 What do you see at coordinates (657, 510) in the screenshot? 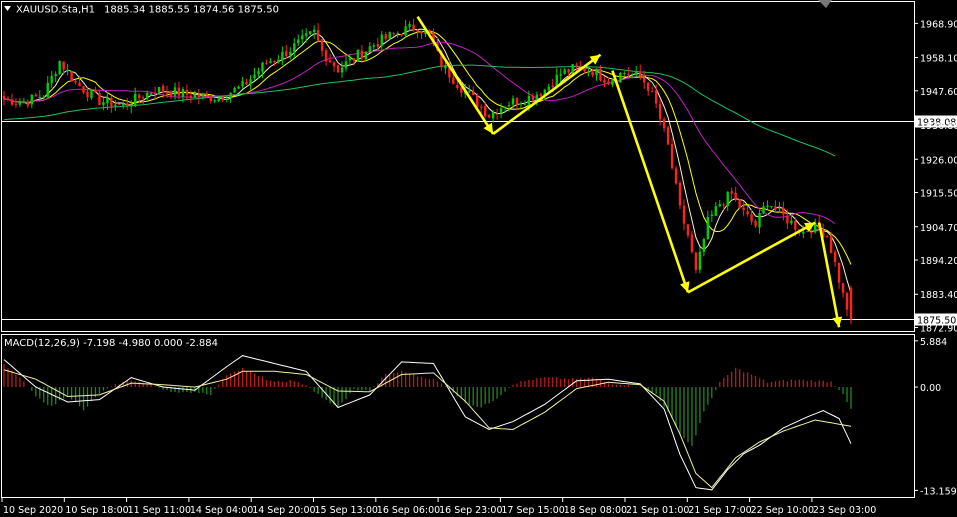
I see `time-tick-label: 21 Sep 01:00` at bounding box center [657, 510].